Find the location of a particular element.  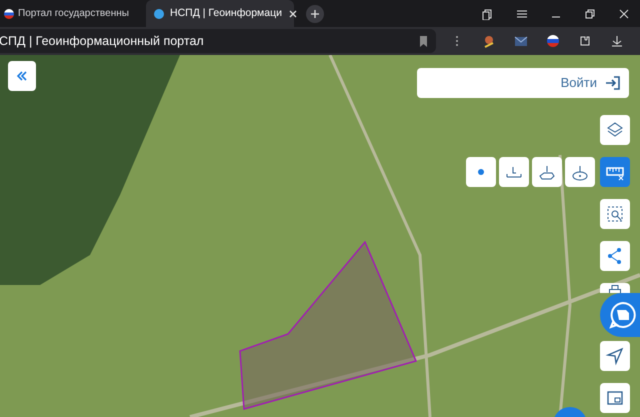

tabs-icon is located at coordinates (488, 14).